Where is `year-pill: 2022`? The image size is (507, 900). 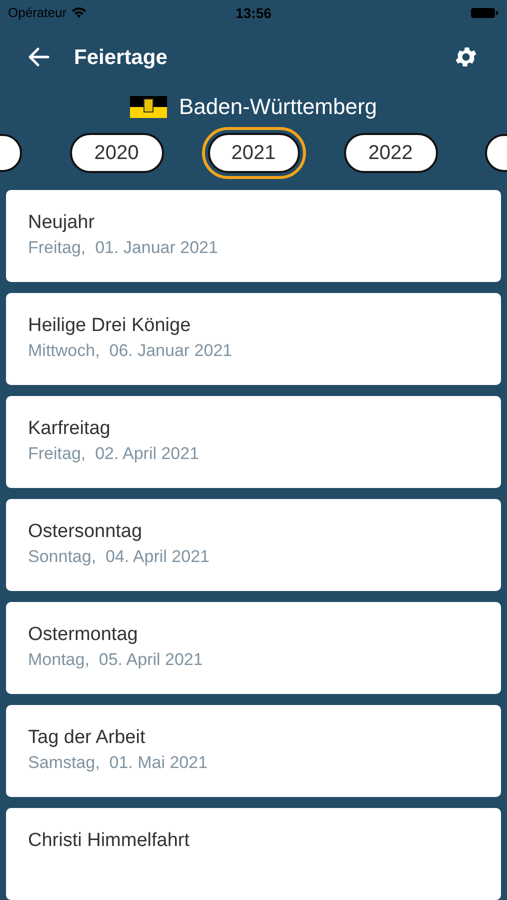 year-pill: 2022 is located at coordinates (391, 152).